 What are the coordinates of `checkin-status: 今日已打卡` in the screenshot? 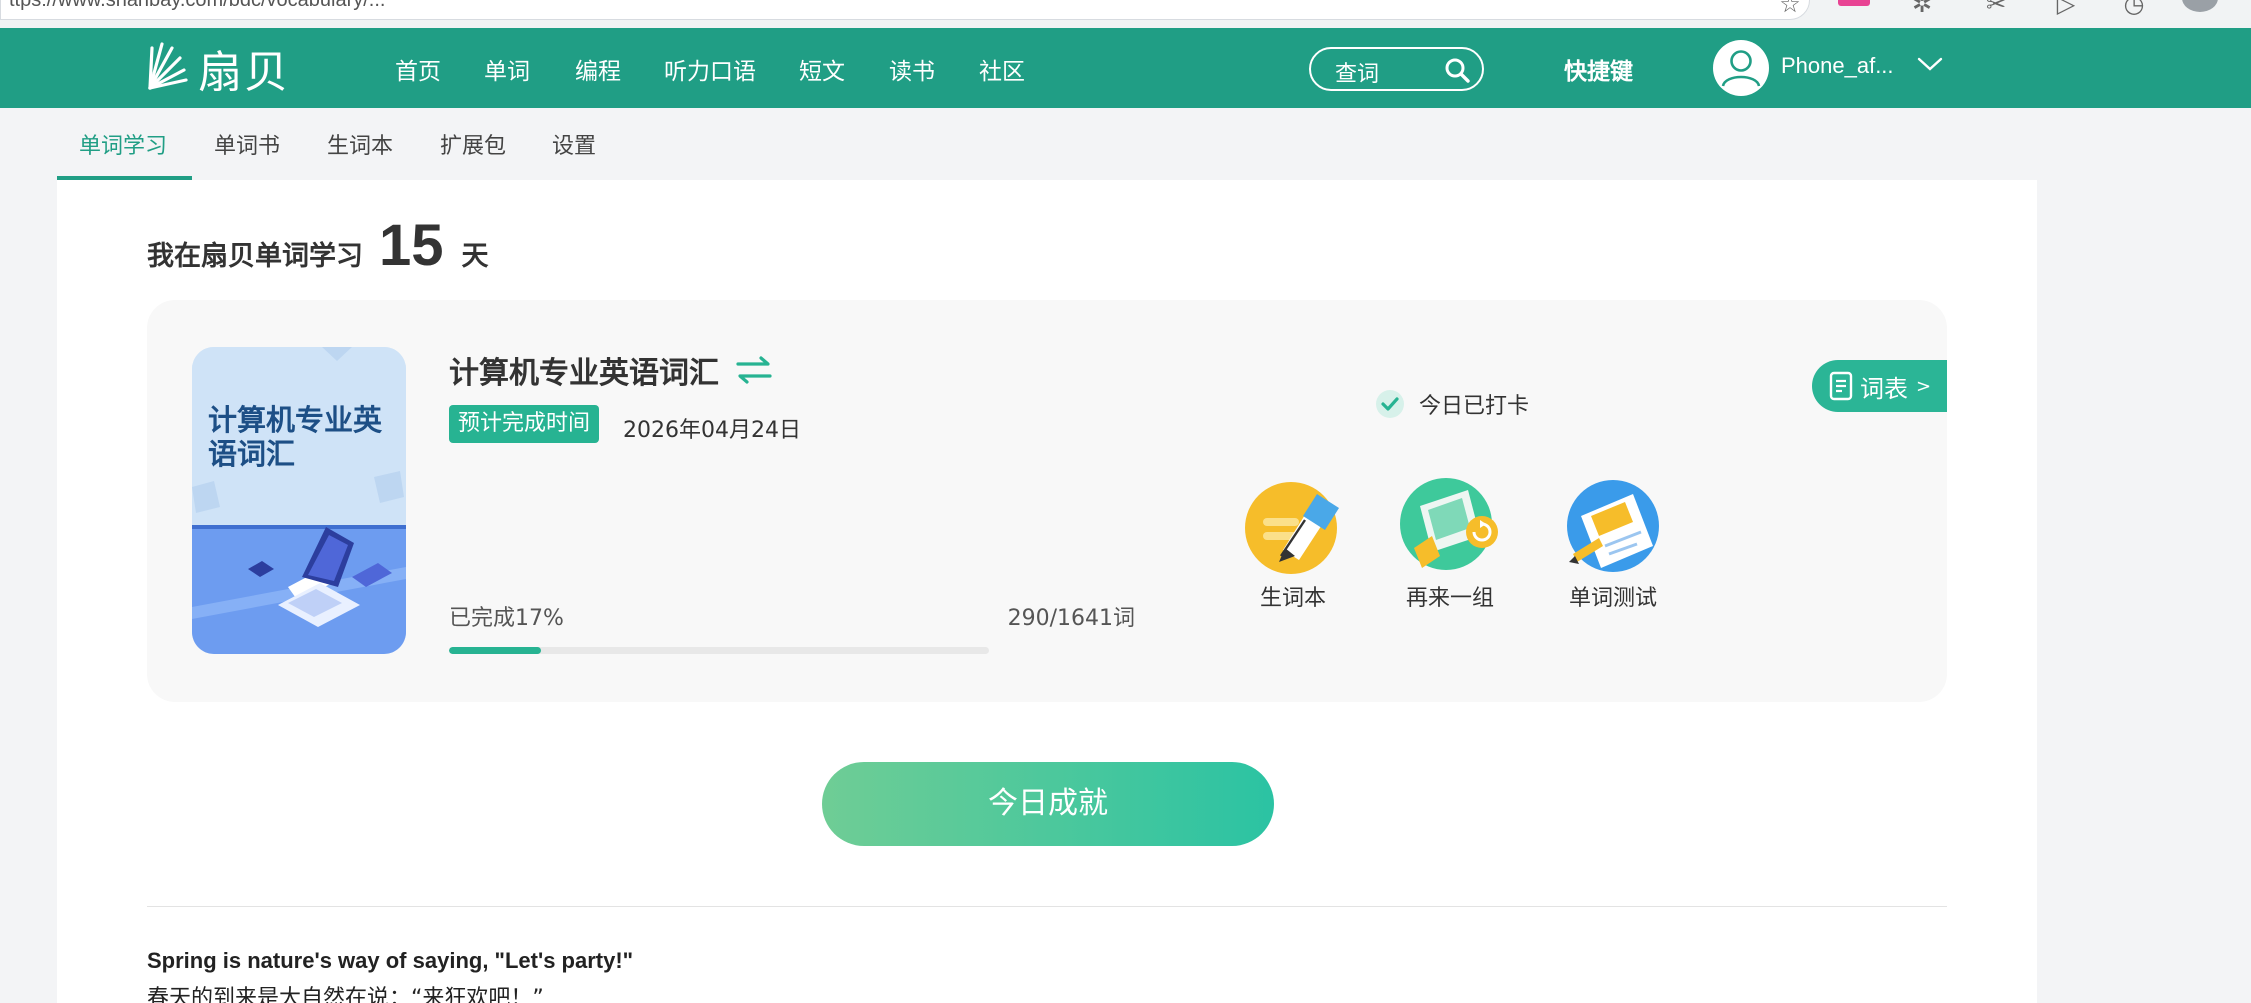 It's located at (1452, 404).